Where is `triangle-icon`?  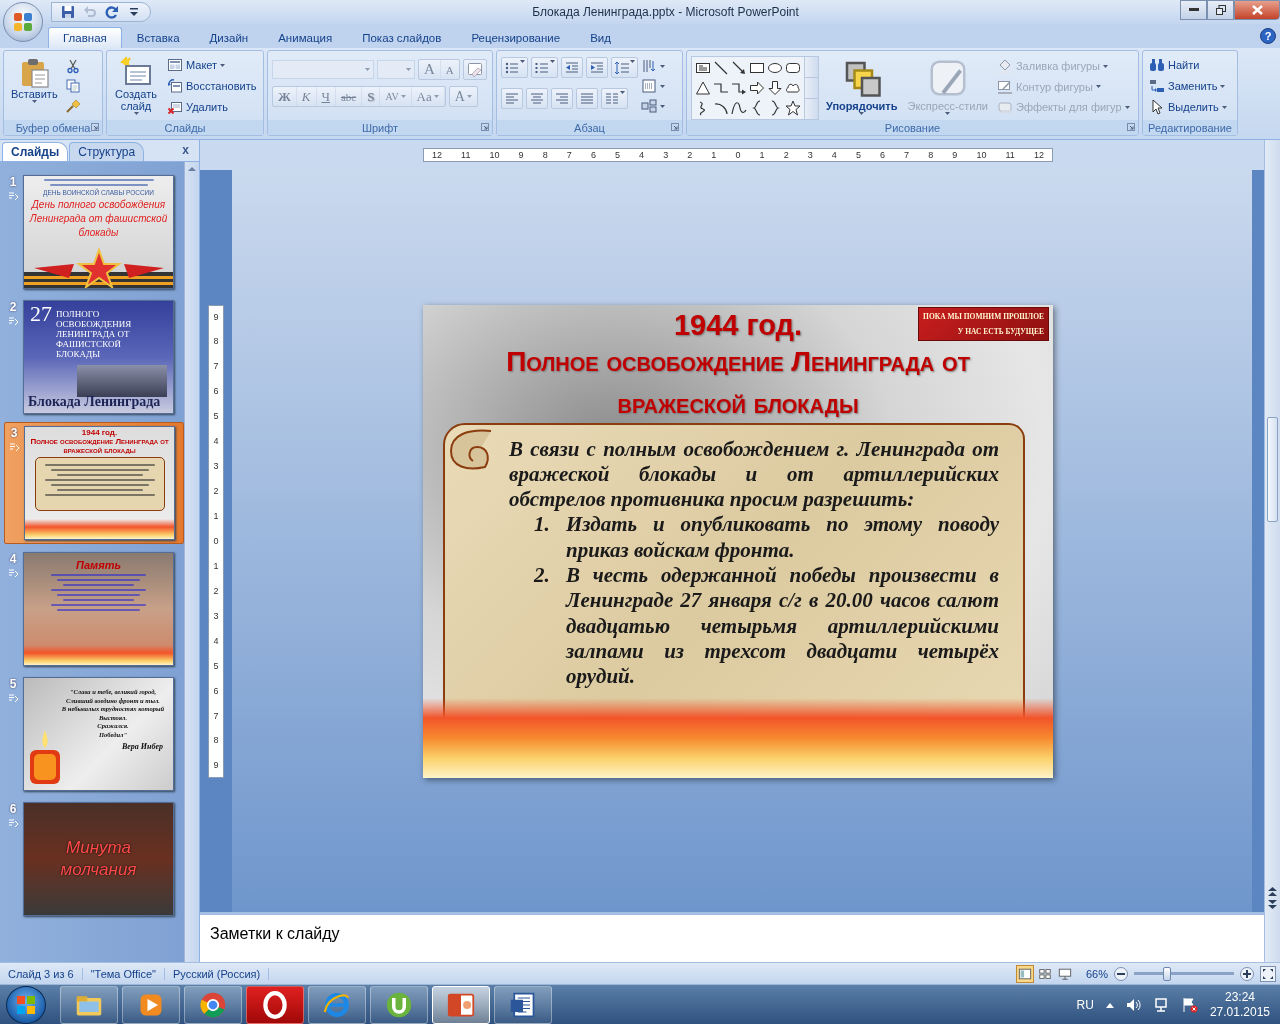 triangle-icon is located at coordinates (703, 88).